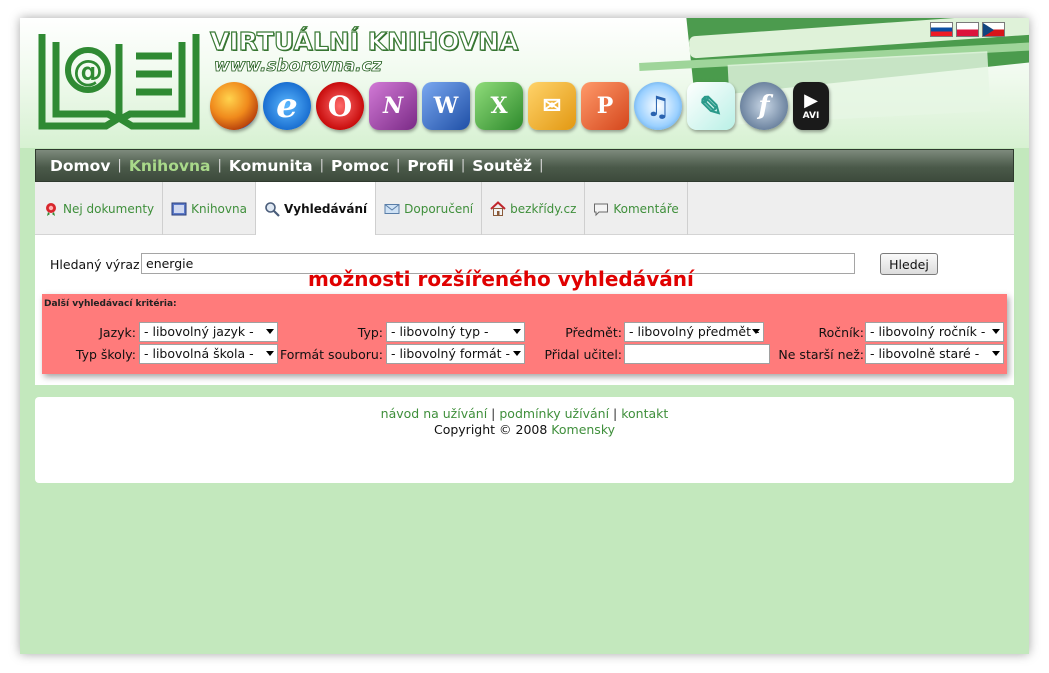  What do you see at coordinates (925, 353) in the screenshot?
I see `ne-starsi-nez-value: - libovolně staré -` at bounding box center [925, 353].